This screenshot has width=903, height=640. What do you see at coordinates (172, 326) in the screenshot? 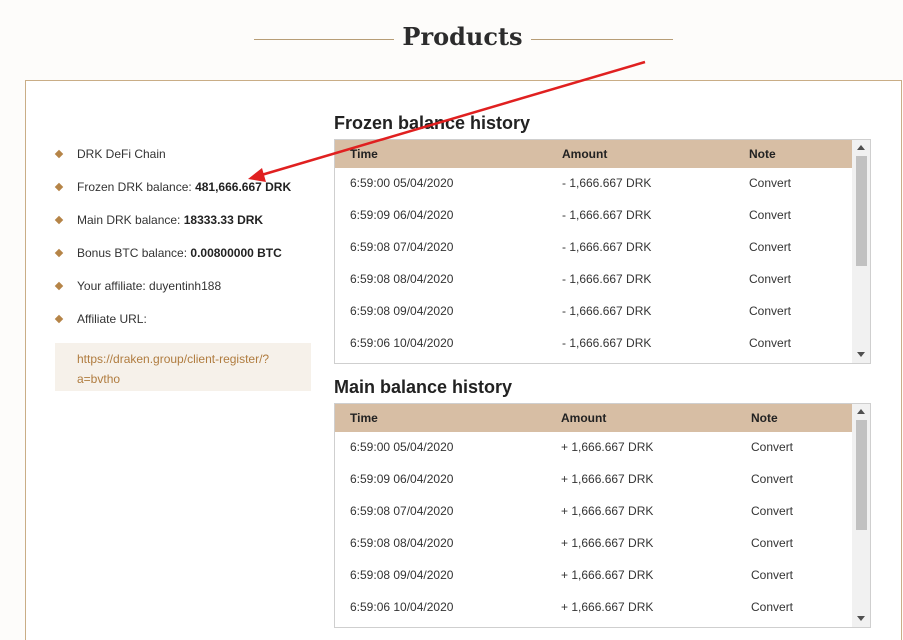
I see `info-affiliate-url: Affiliate URL:` at bounding box center [172, 326].